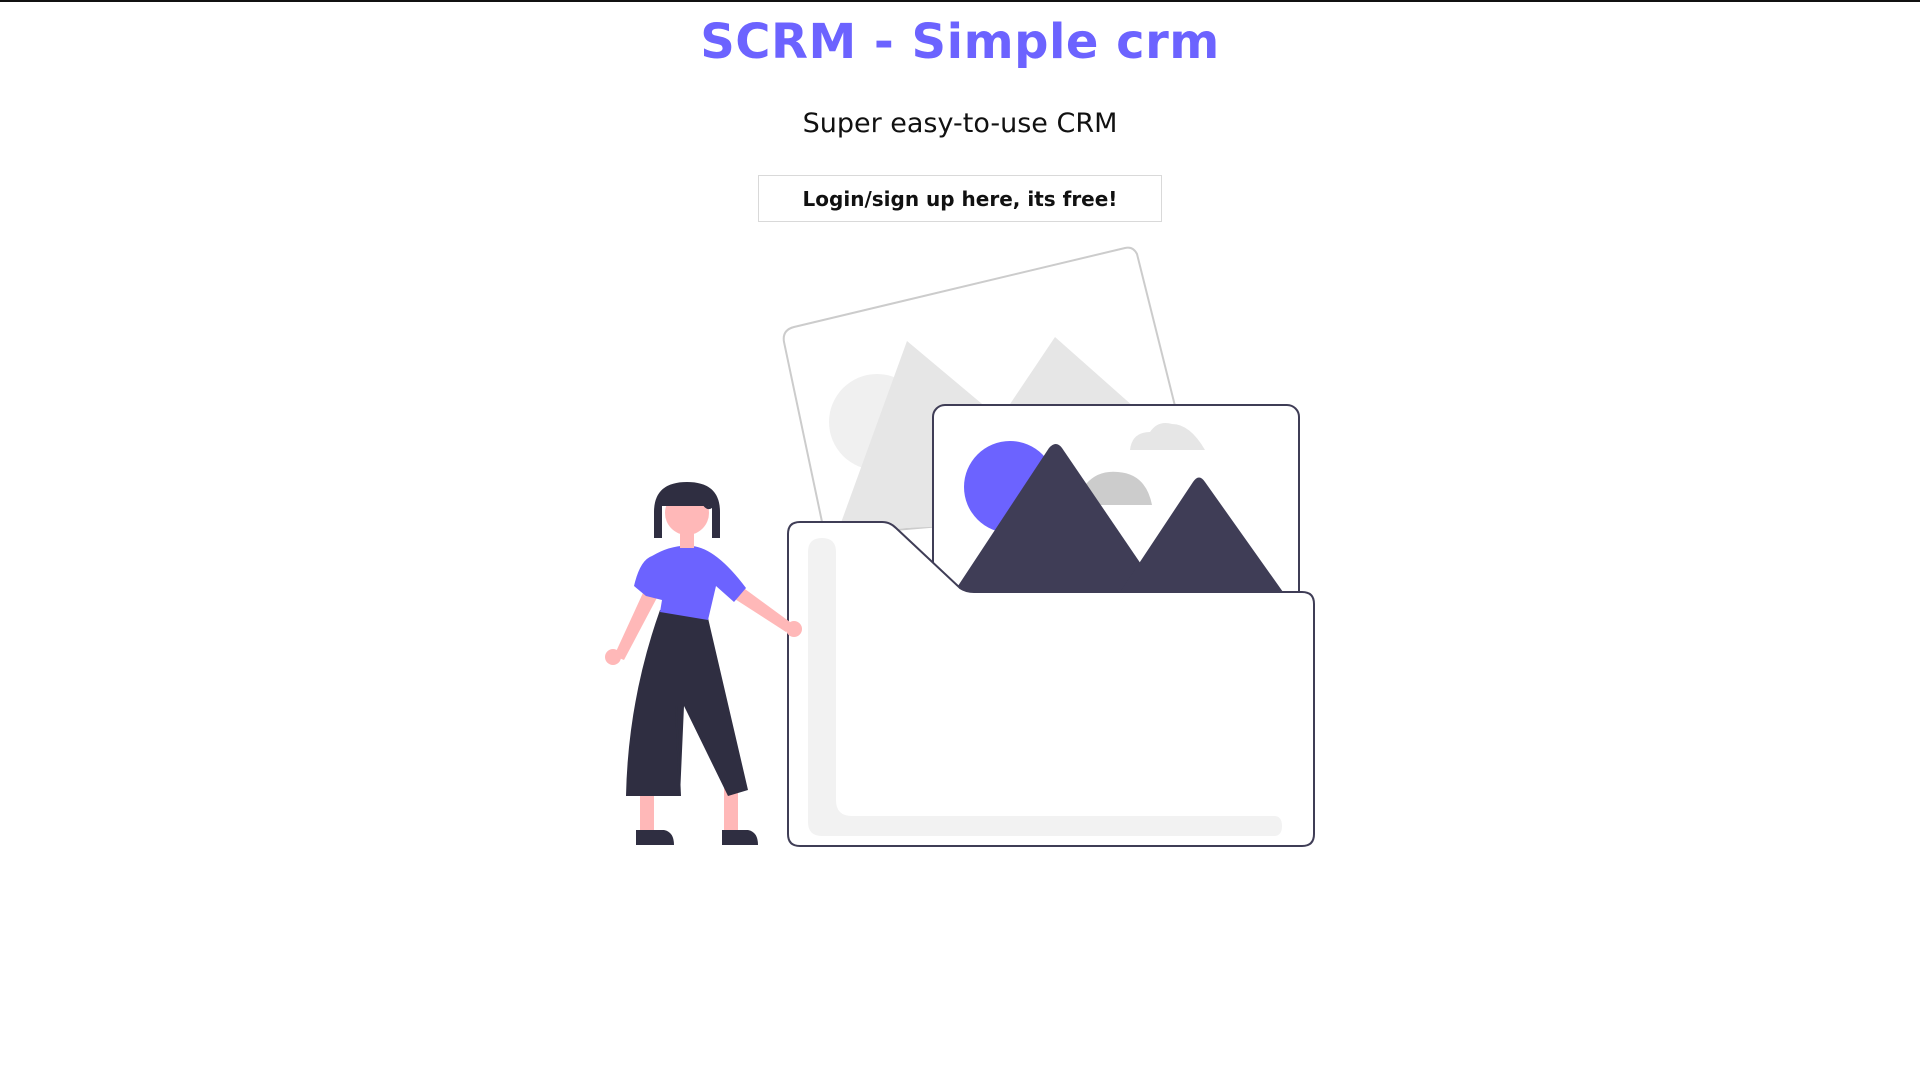  Describe the element at coordinates (740, 837) in the screenshot. I see `right-shoe` at that location.